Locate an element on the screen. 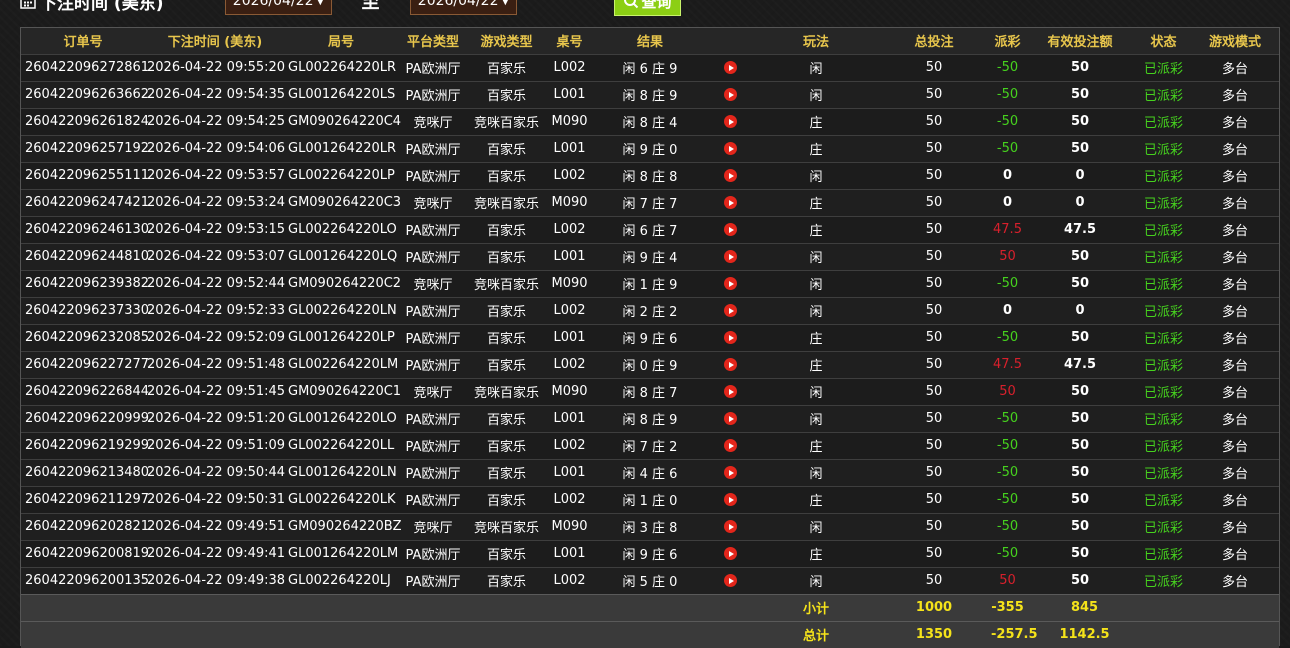  header-order-no: 订单号 is located at coordinates (83, 41).